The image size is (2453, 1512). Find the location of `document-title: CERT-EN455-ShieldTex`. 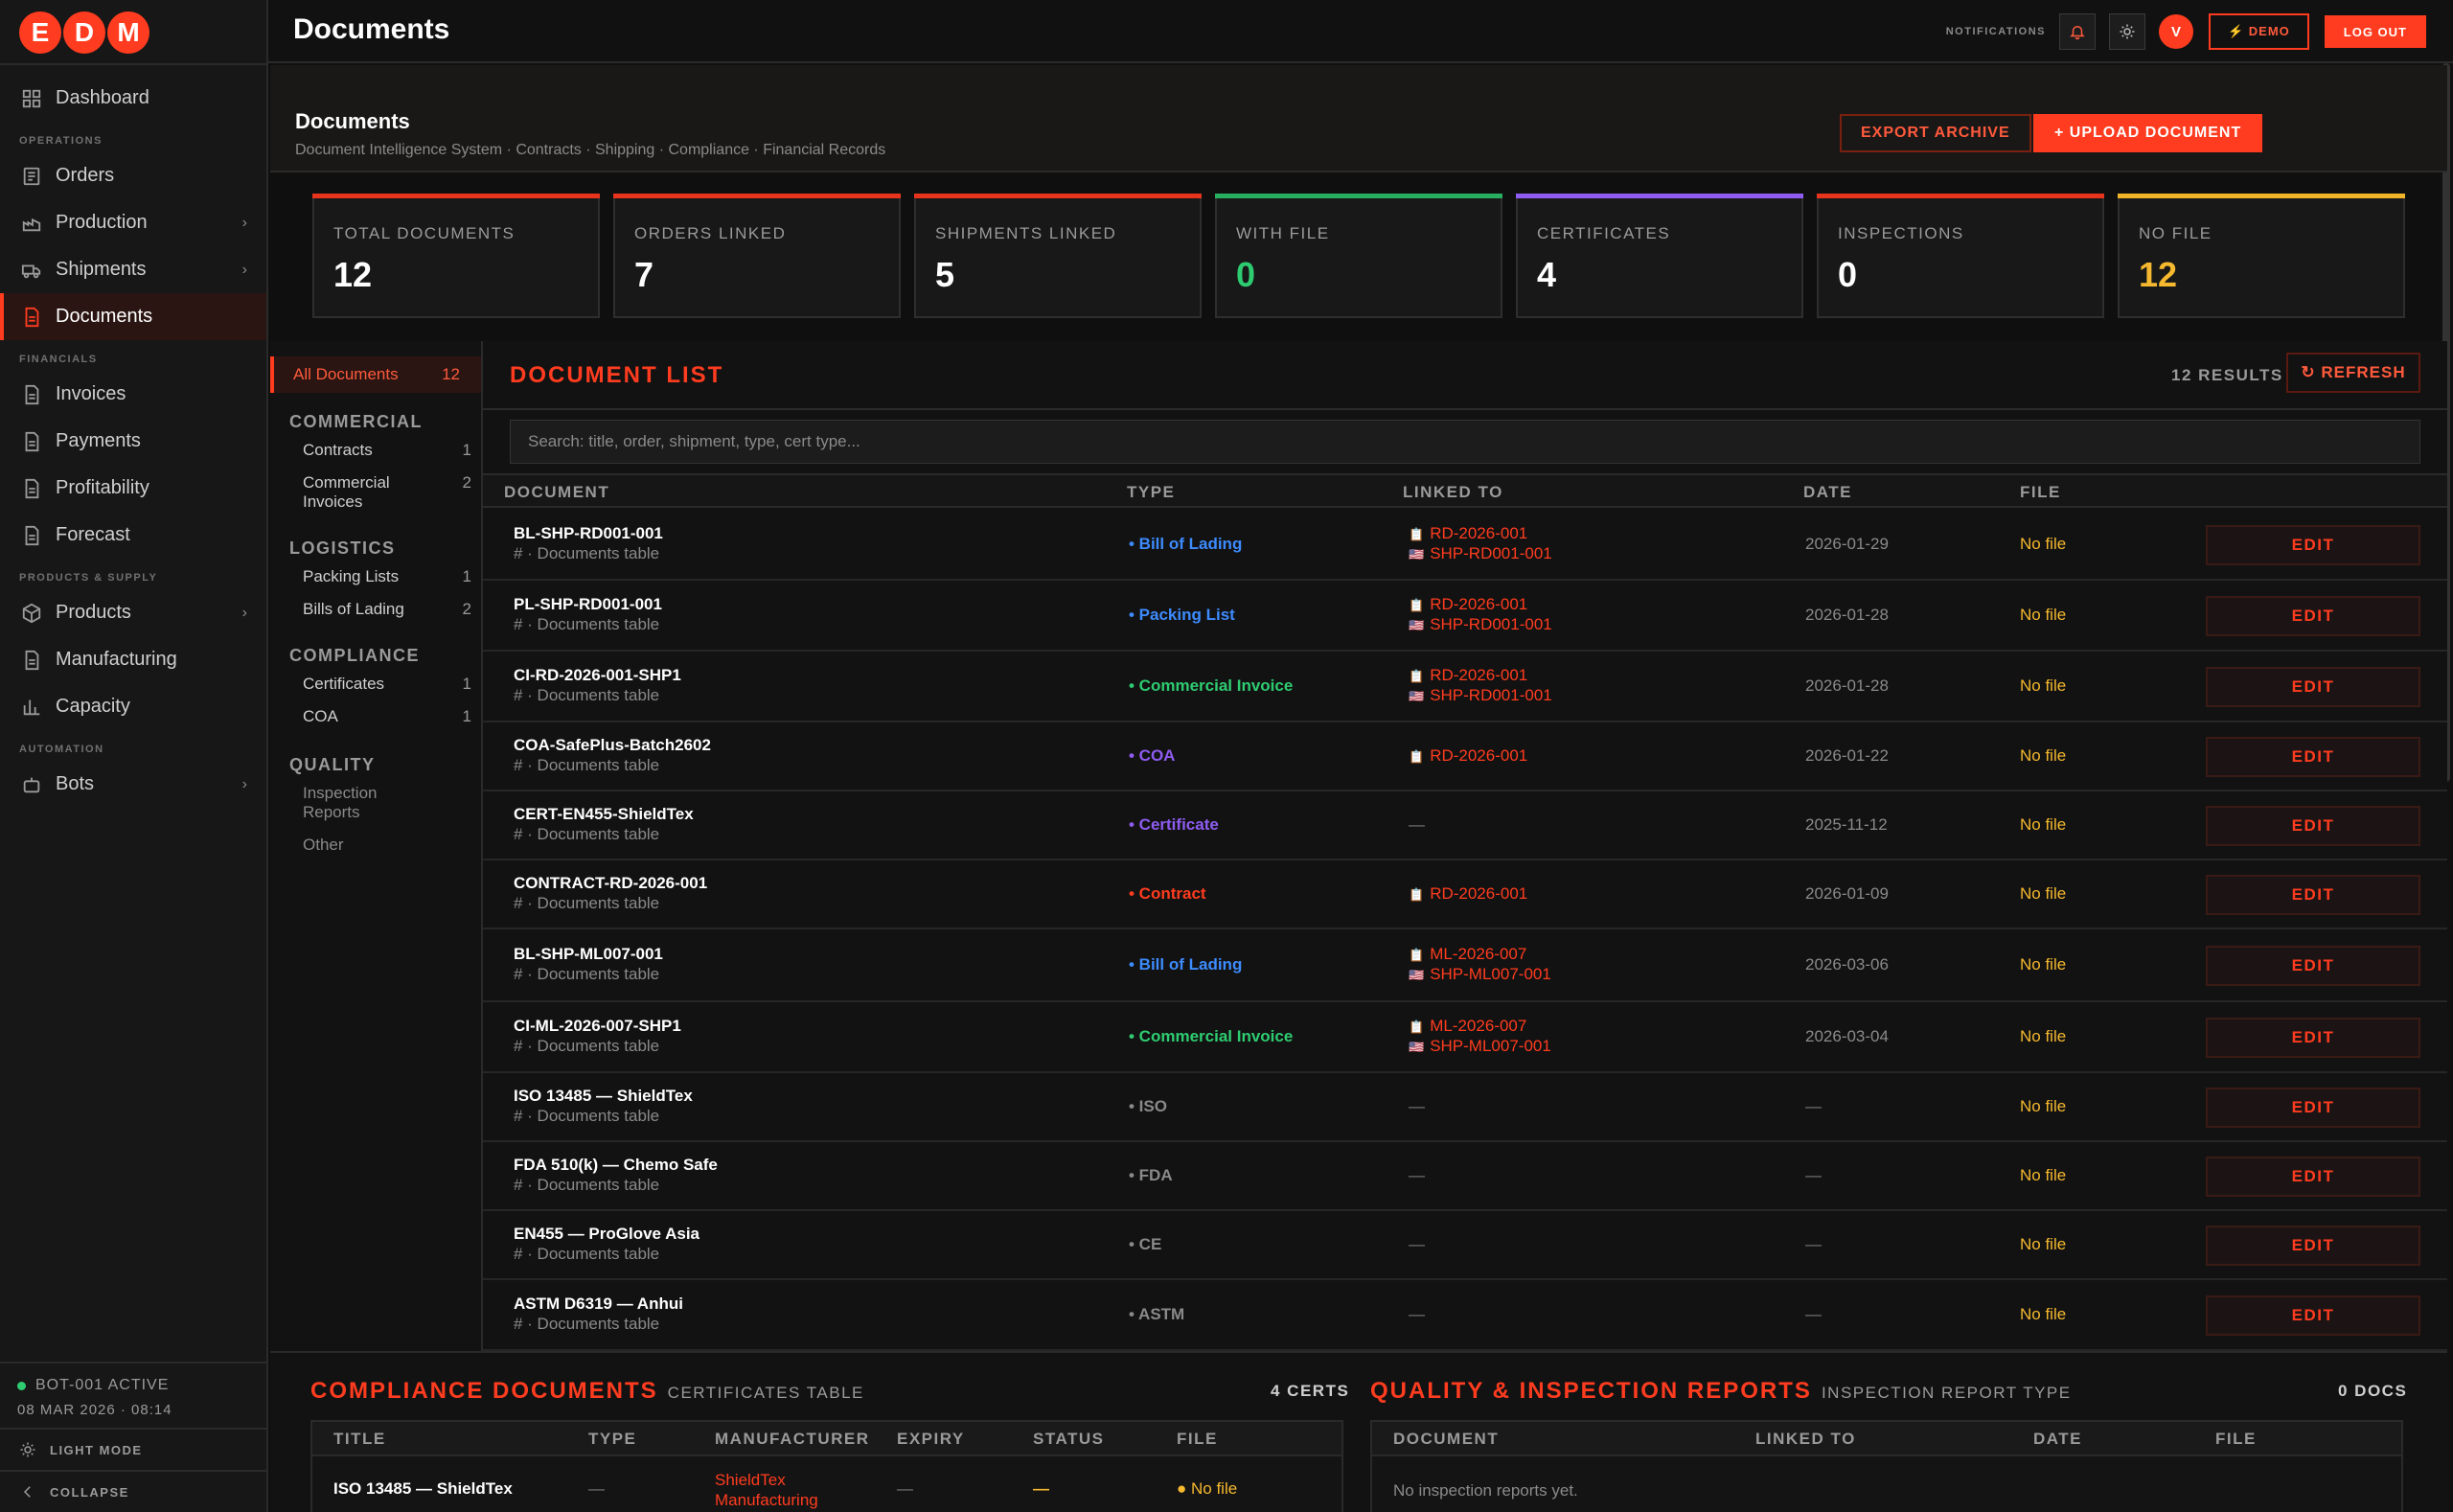

document-title: CERT-EN455-ShieldTex is located at coordinates (604, 814).